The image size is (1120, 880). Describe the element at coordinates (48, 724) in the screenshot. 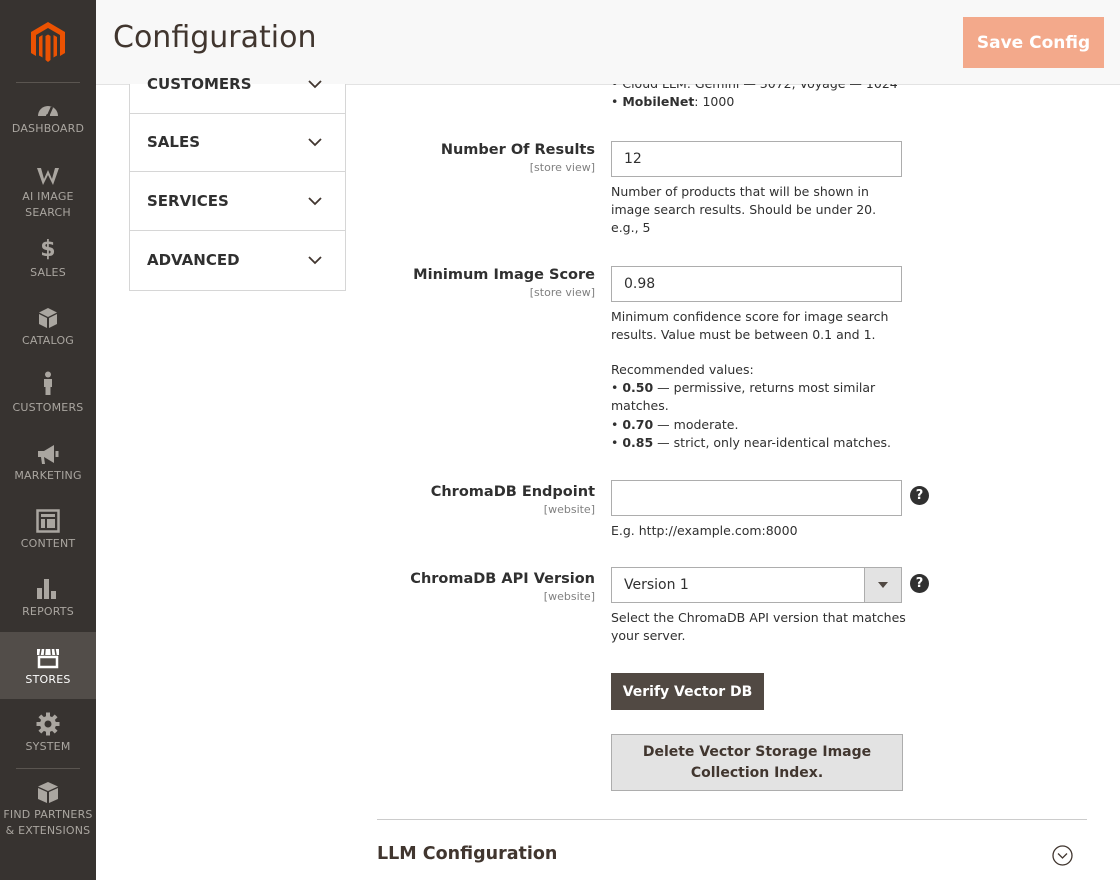

I see `gear-icon` at that location.